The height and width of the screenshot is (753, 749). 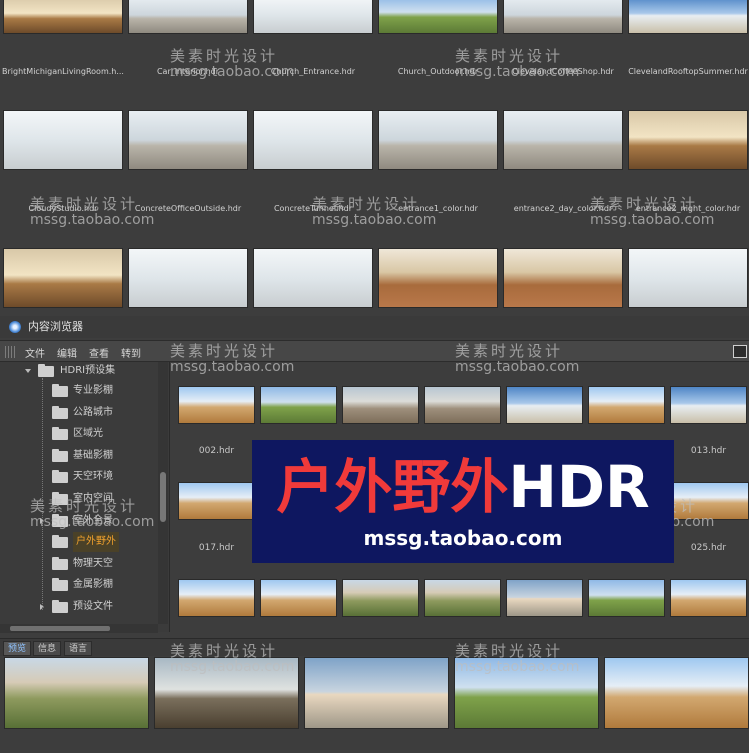 I want to click on asset-filename: ClevelandRooftopSummer.hdr, so click(x=687, y=71).